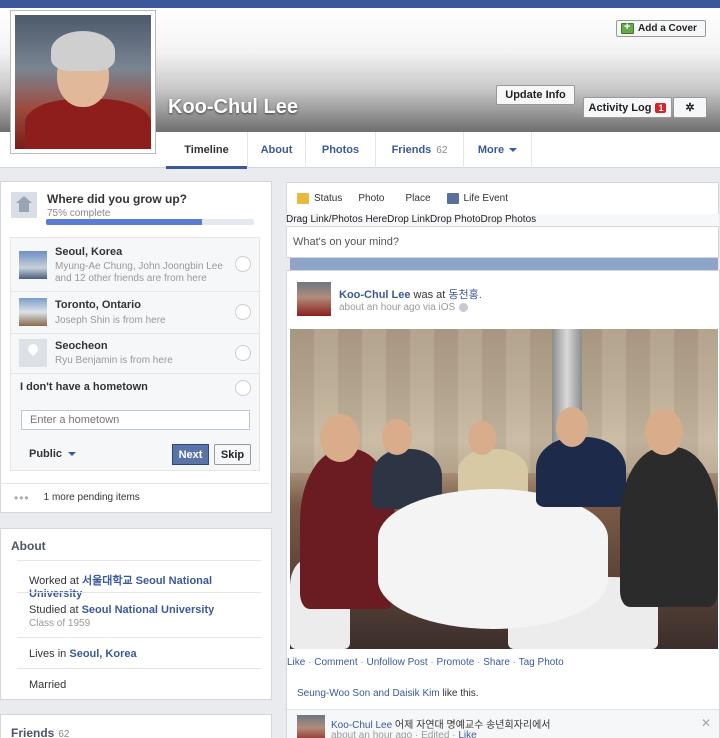 The image size is (720, 738). What do you see at coordinates (464, 295) in the screenshot?
I see `place-link: 동천홍.` at bounding box center [464, 295].